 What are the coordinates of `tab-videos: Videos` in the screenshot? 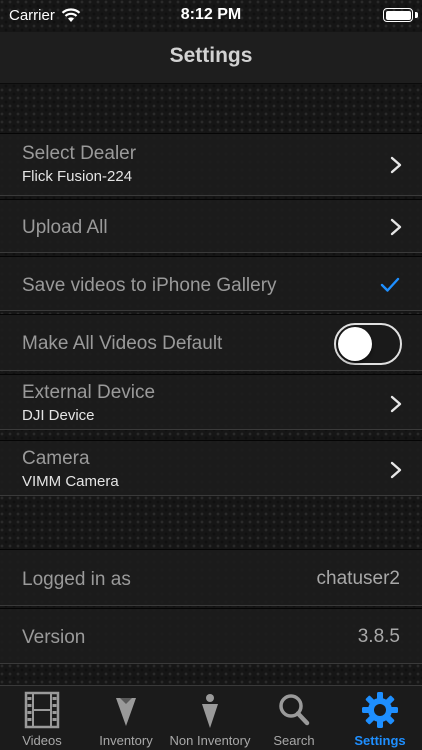 It's located at (42, 718).